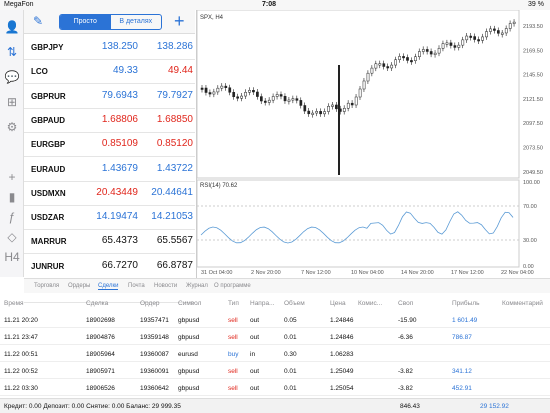  I want to click on tab-item: Почта, so click(136, 286).